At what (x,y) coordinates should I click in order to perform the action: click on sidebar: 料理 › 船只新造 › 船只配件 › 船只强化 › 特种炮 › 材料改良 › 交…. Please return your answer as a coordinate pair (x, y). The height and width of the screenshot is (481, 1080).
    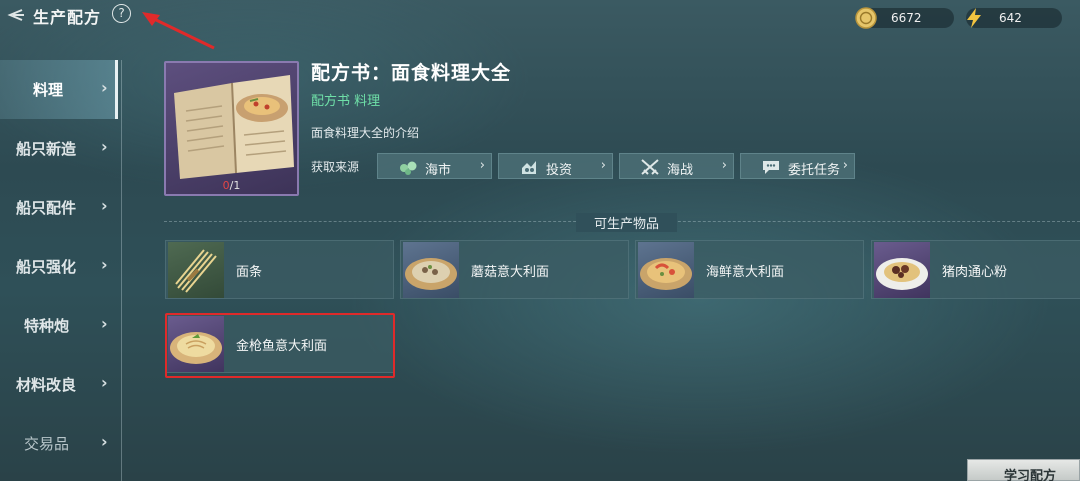
    Looking at the image, I should click on (61, 270).